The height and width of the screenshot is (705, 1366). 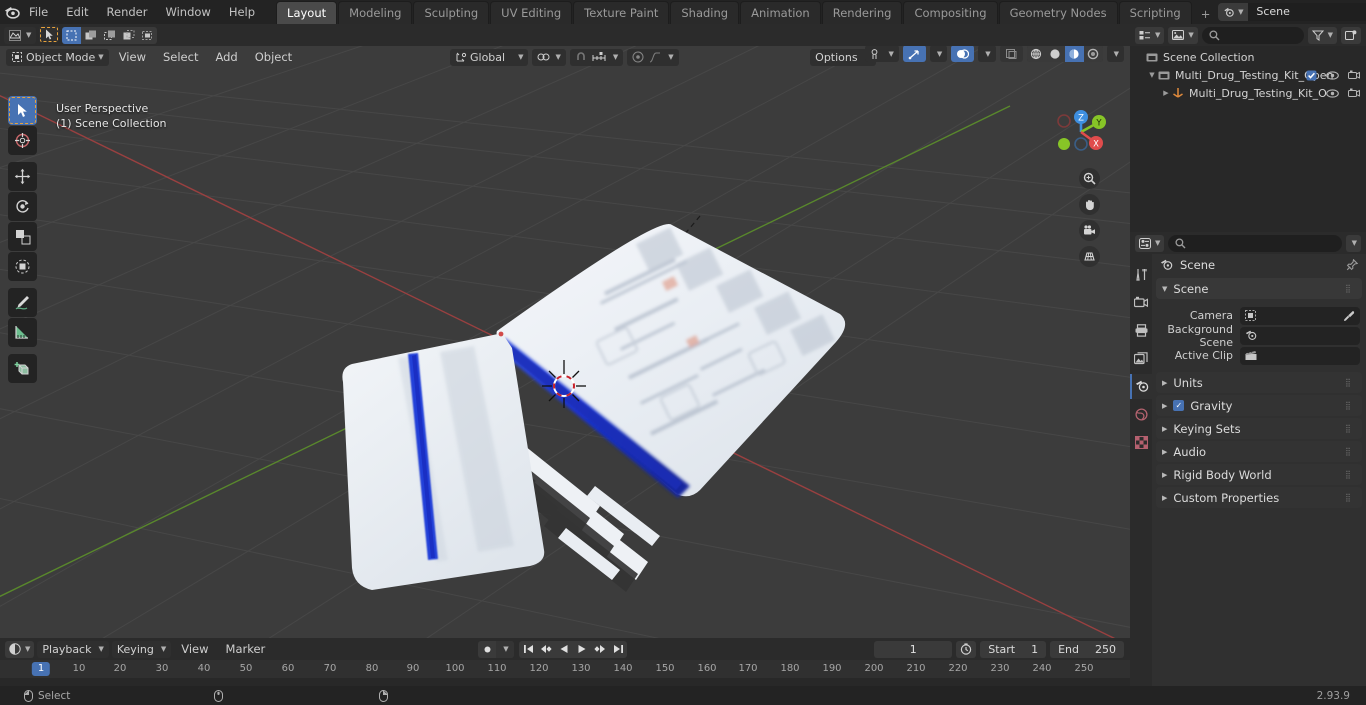 I want to click on properties-tab-tool, so click(x=1141, y=274).